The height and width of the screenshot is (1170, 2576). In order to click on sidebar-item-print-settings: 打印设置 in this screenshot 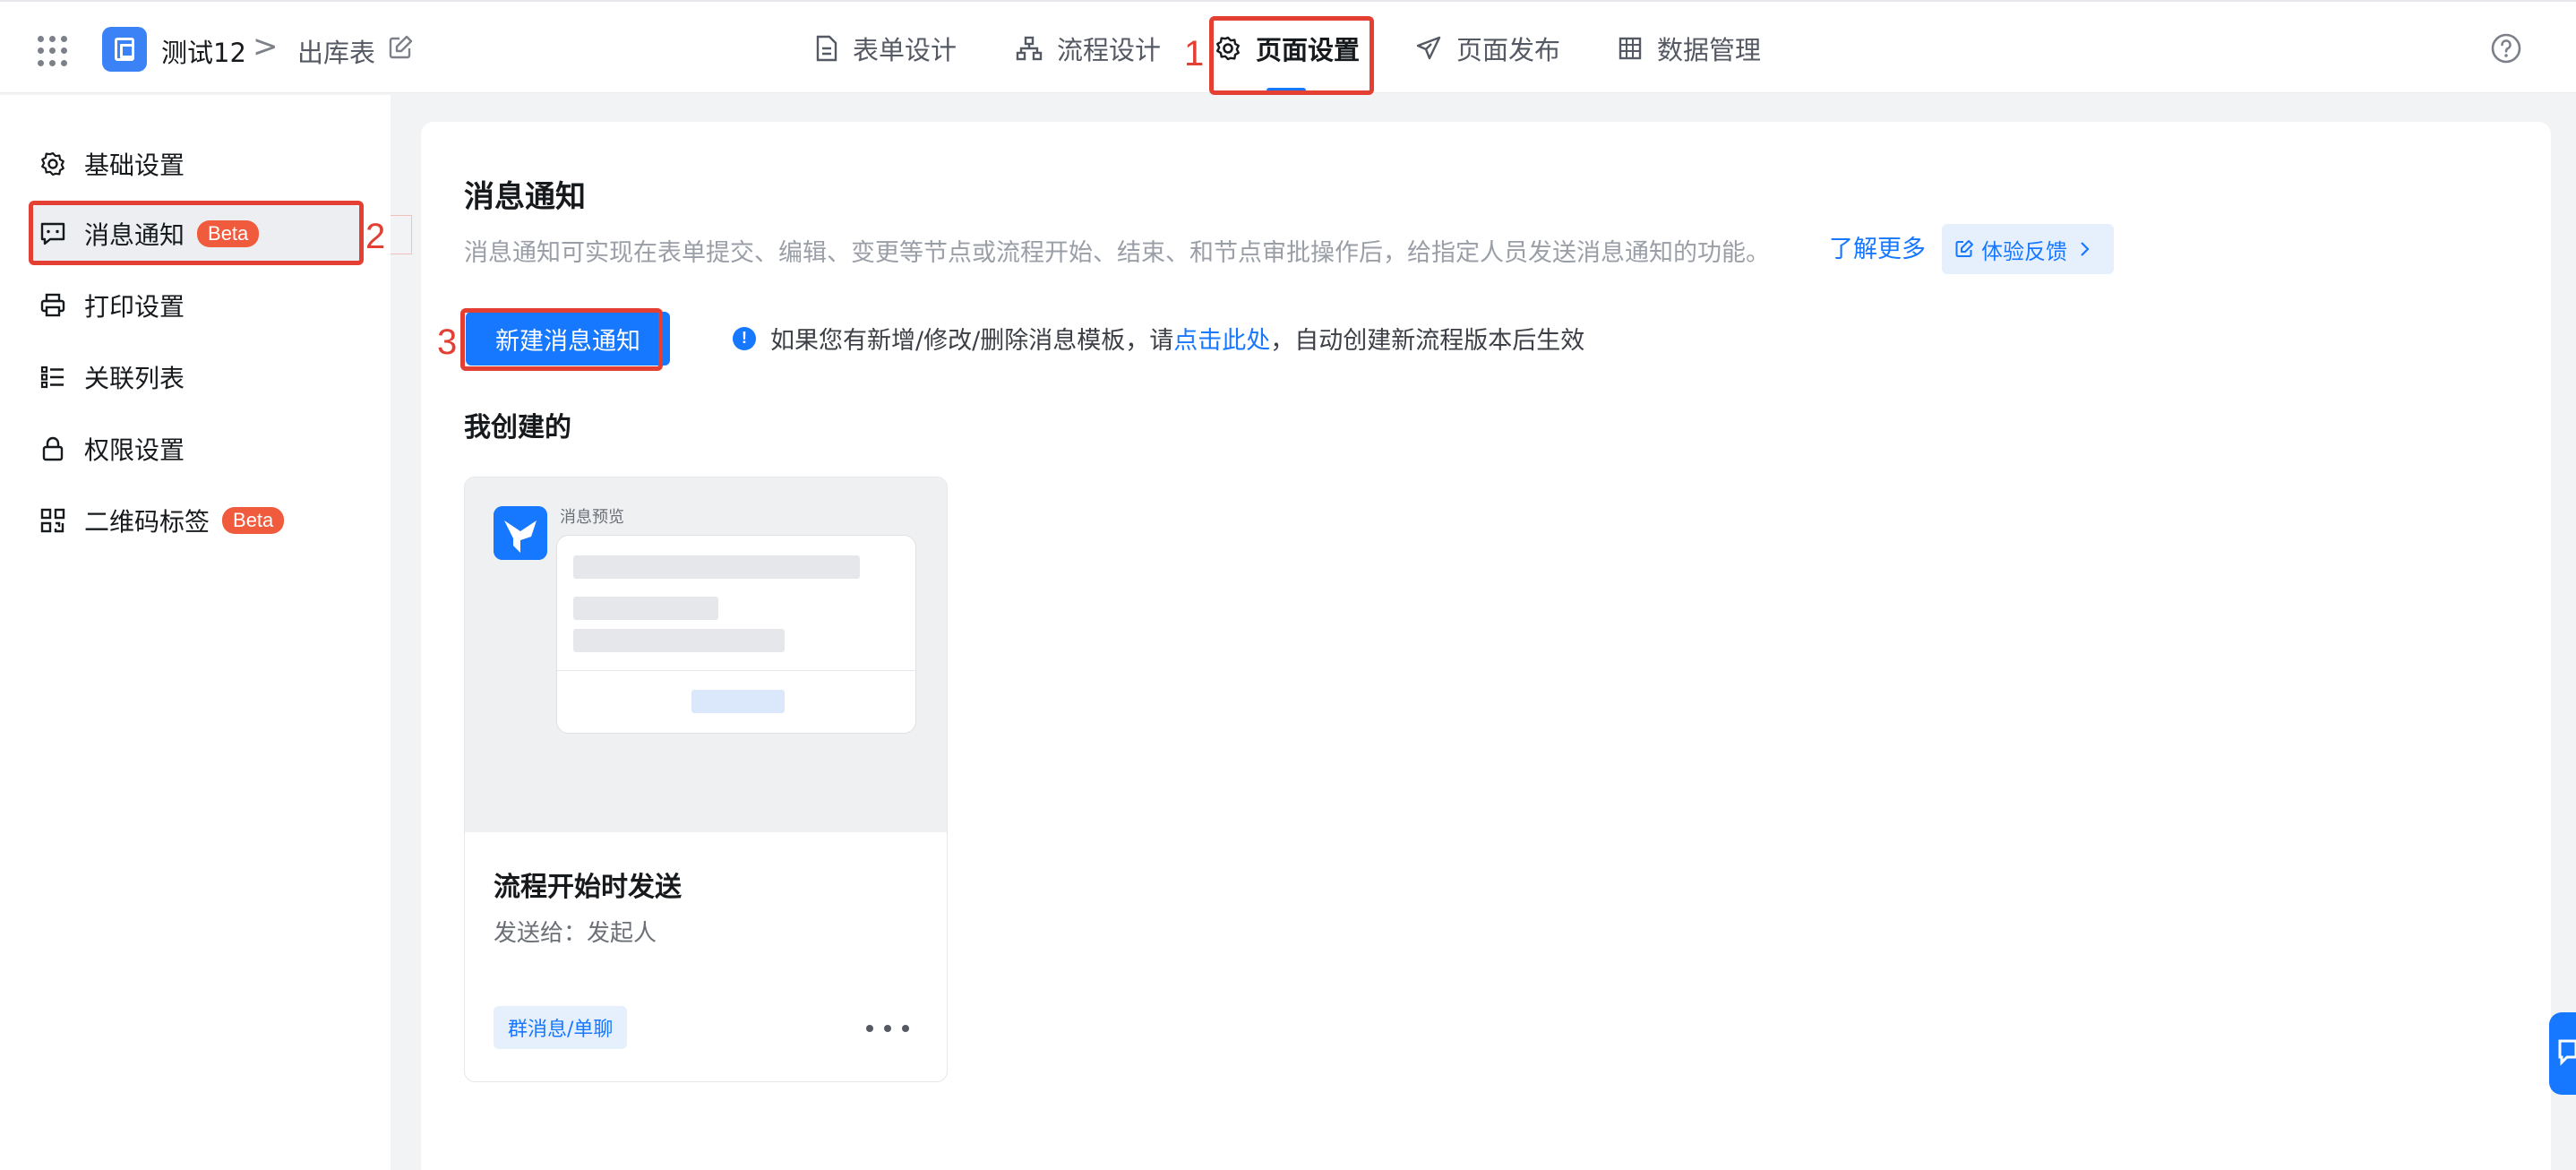, I will do `click(112, 305)`.